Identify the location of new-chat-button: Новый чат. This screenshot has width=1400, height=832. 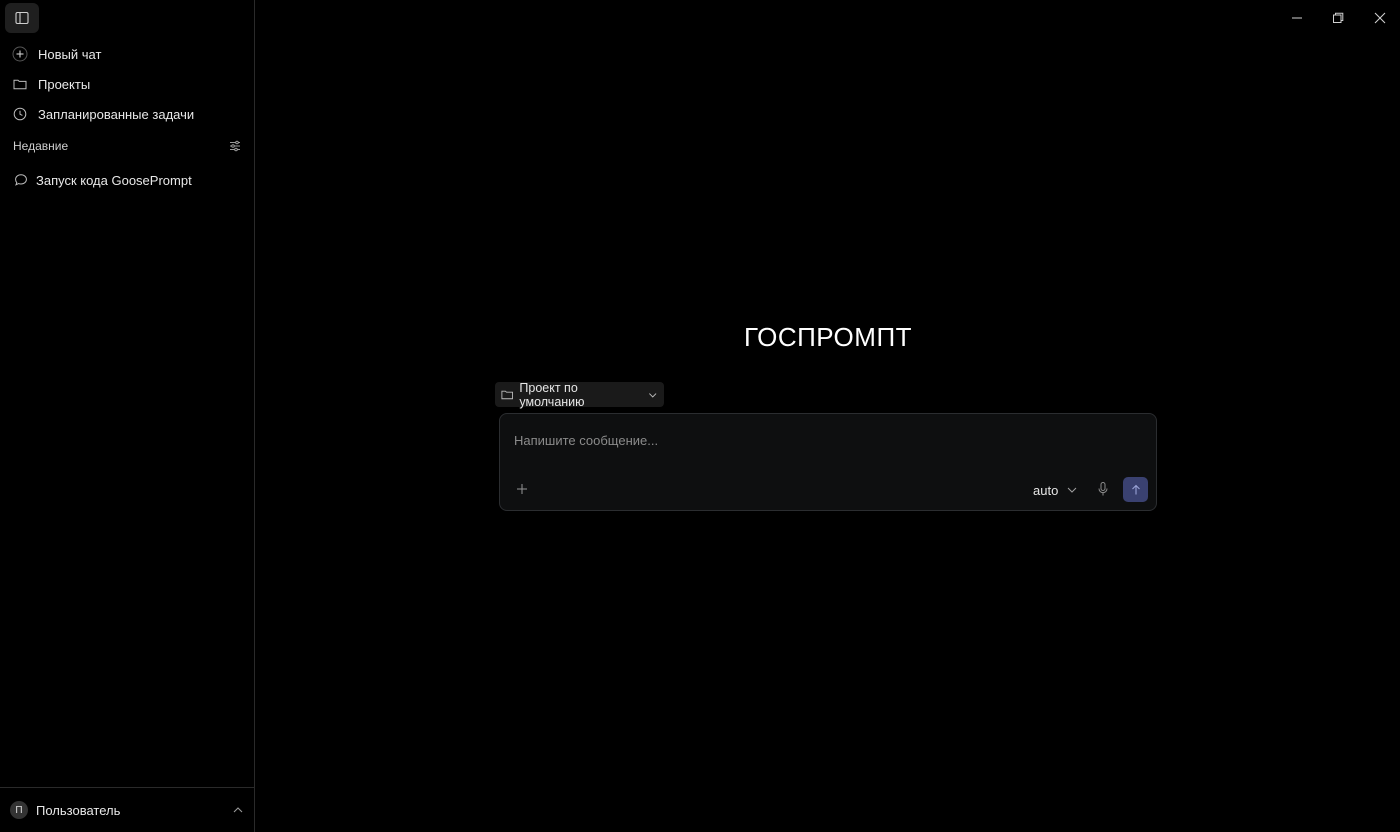
(56, 54).